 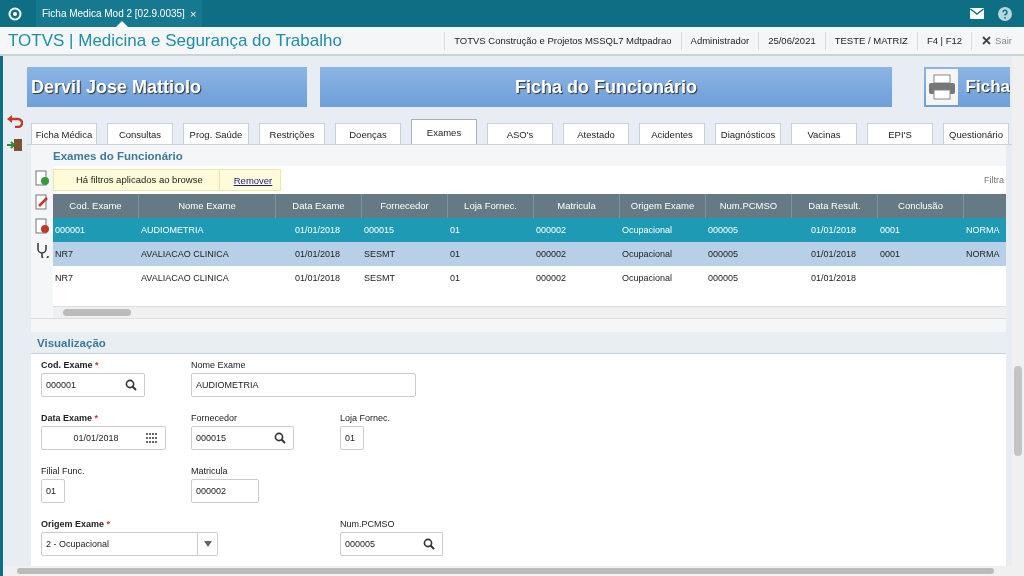 I want to click on dropdown: 2 - Ocupacional, so click(x=129, y=544).